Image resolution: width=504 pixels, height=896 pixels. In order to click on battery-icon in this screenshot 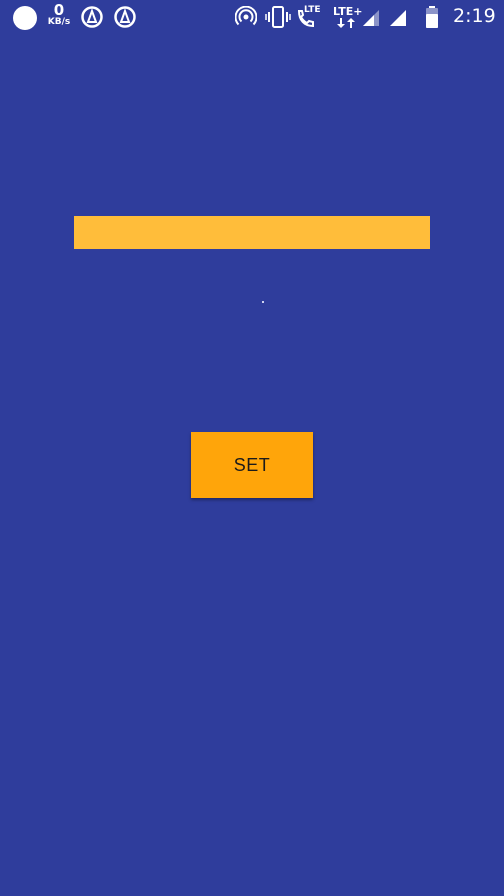, I will do `click(432, 17)`.